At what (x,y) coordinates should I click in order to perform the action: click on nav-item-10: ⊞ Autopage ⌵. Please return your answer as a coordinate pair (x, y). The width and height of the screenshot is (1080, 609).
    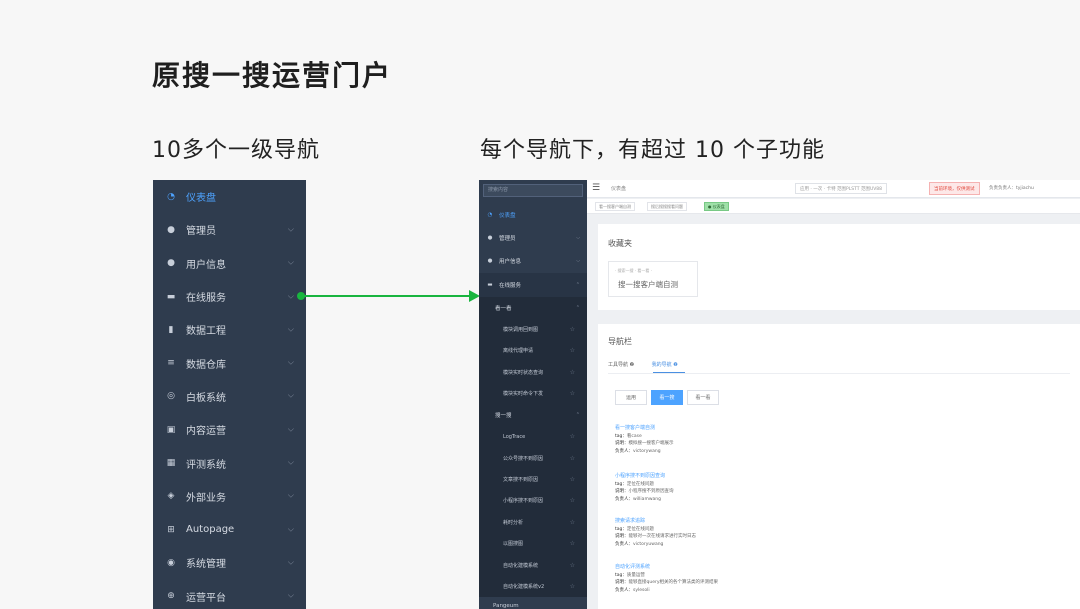
    Looking at the image, I should click on (229, 529).